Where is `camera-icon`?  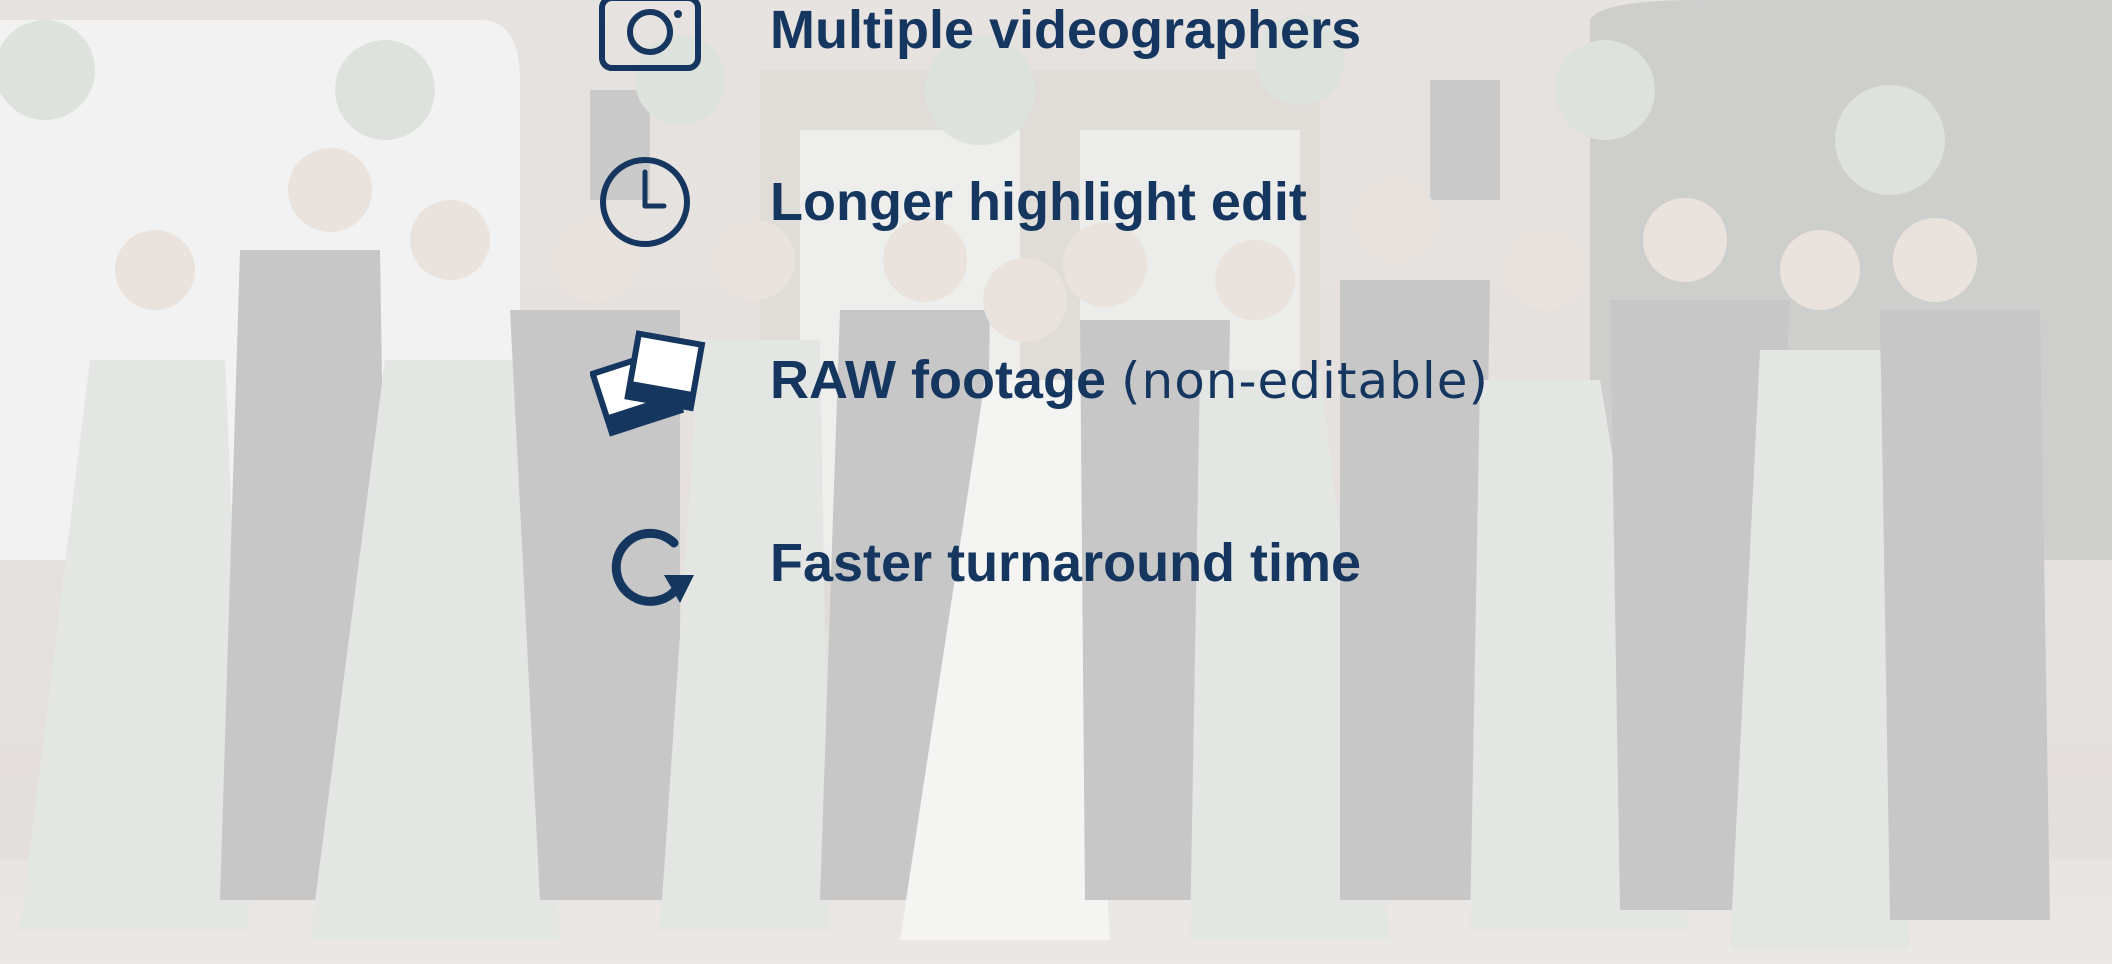
camera-icon is located at coordinates (650, 45).